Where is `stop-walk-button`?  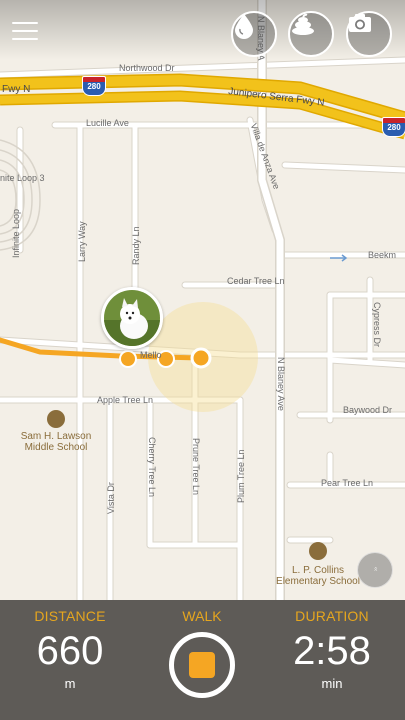 stop-walk-button is located at coordinates (202, 665).